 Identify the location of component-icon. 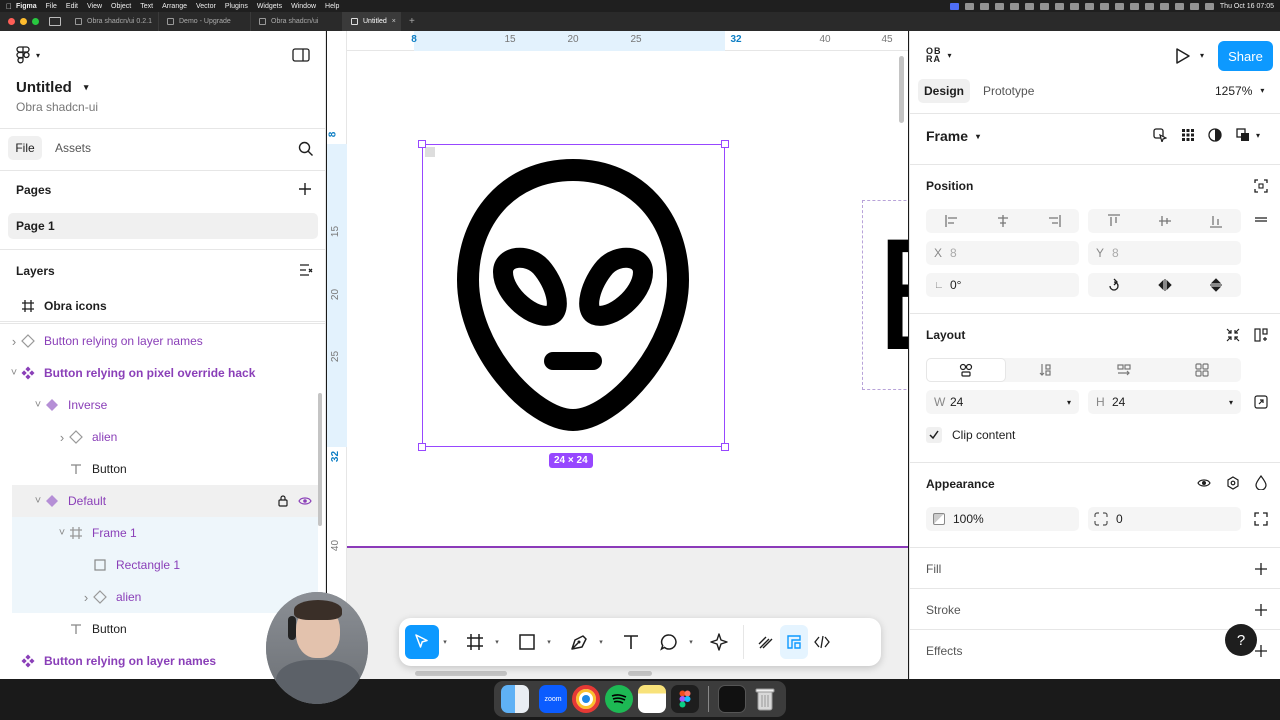
(1160, 135).